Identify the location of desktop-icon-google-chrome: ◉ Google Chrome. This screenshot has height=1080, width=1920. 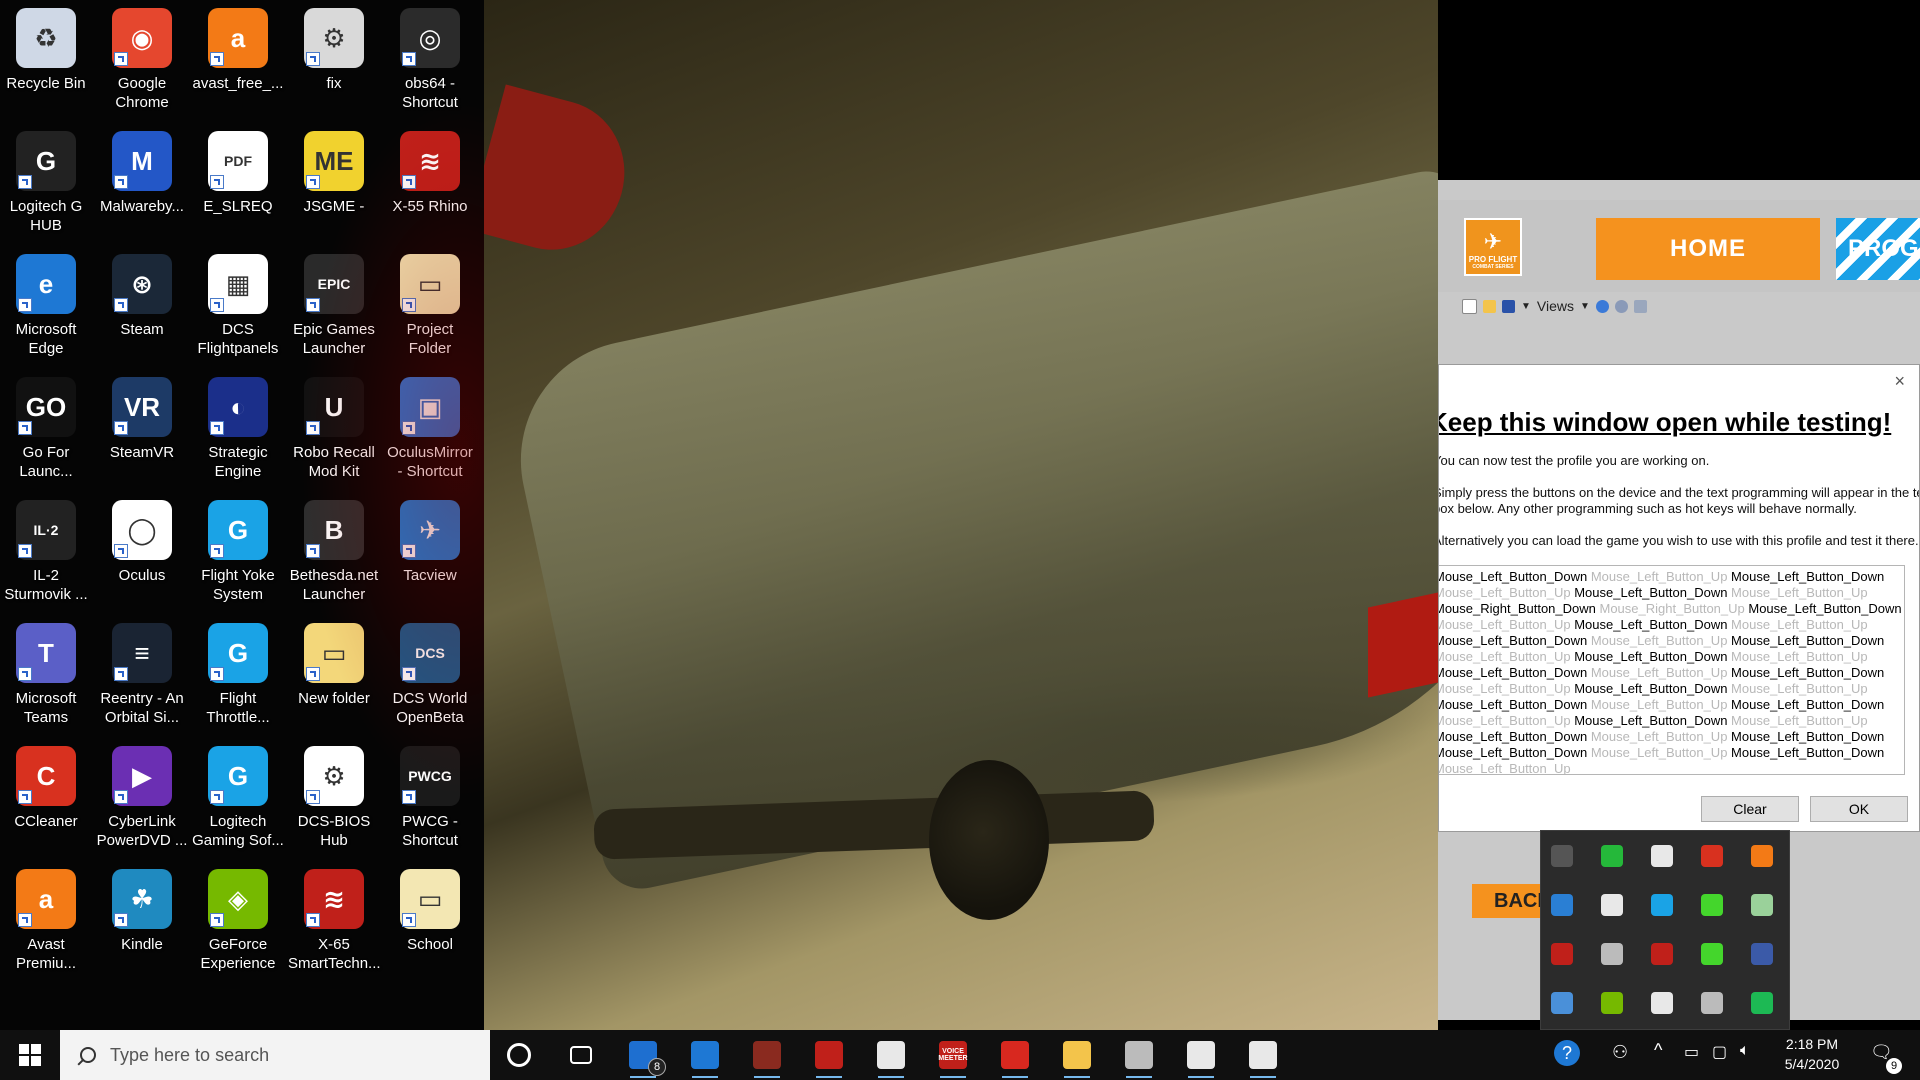
(142, 60).